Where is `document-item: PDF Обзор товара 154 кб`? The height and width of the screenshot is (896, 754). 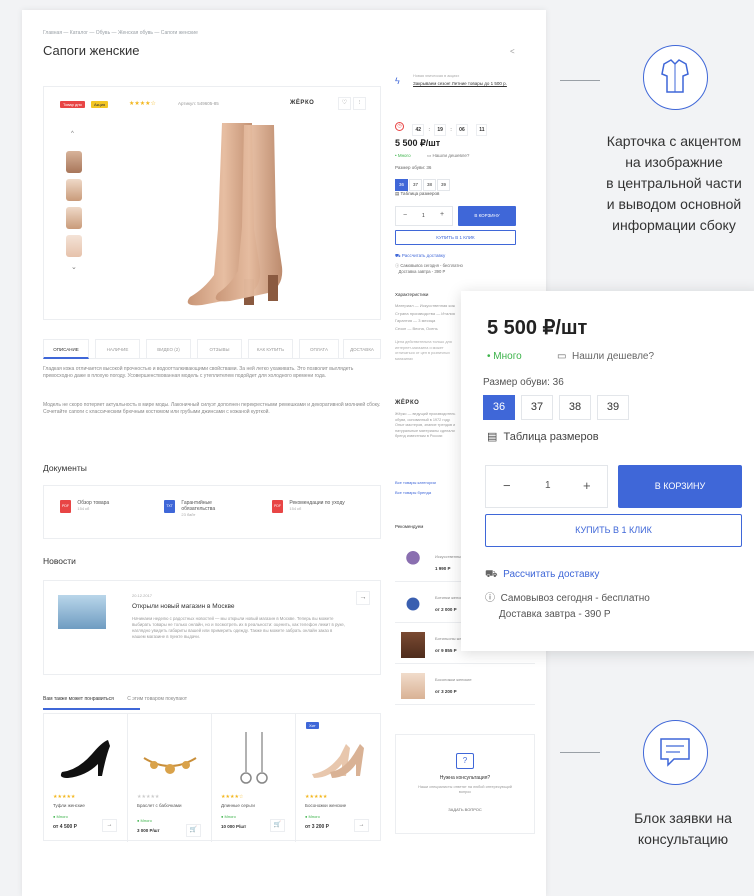 document-item: PDF Обзор товара 154 кб is located at coordinates (84, 506).